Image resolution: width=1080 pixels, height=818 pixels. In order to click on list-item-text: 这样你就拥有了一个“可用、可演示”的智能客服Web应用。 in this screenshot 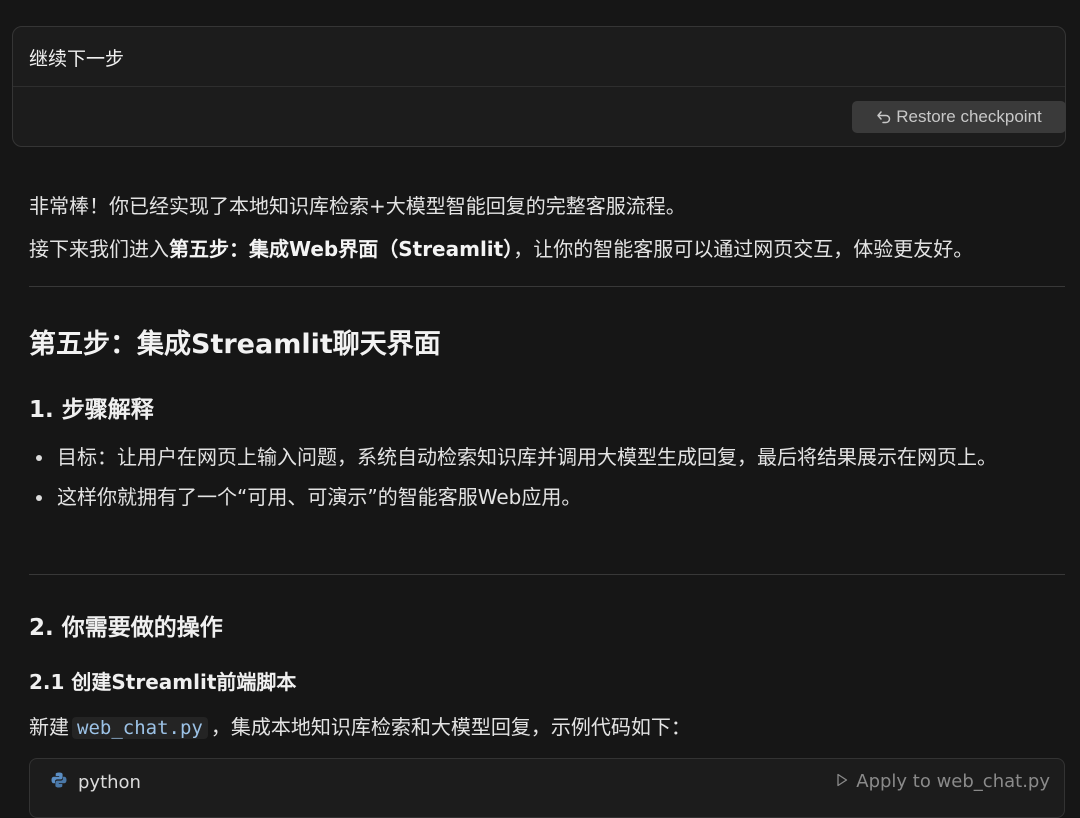, I will do `click(319, 497)`.